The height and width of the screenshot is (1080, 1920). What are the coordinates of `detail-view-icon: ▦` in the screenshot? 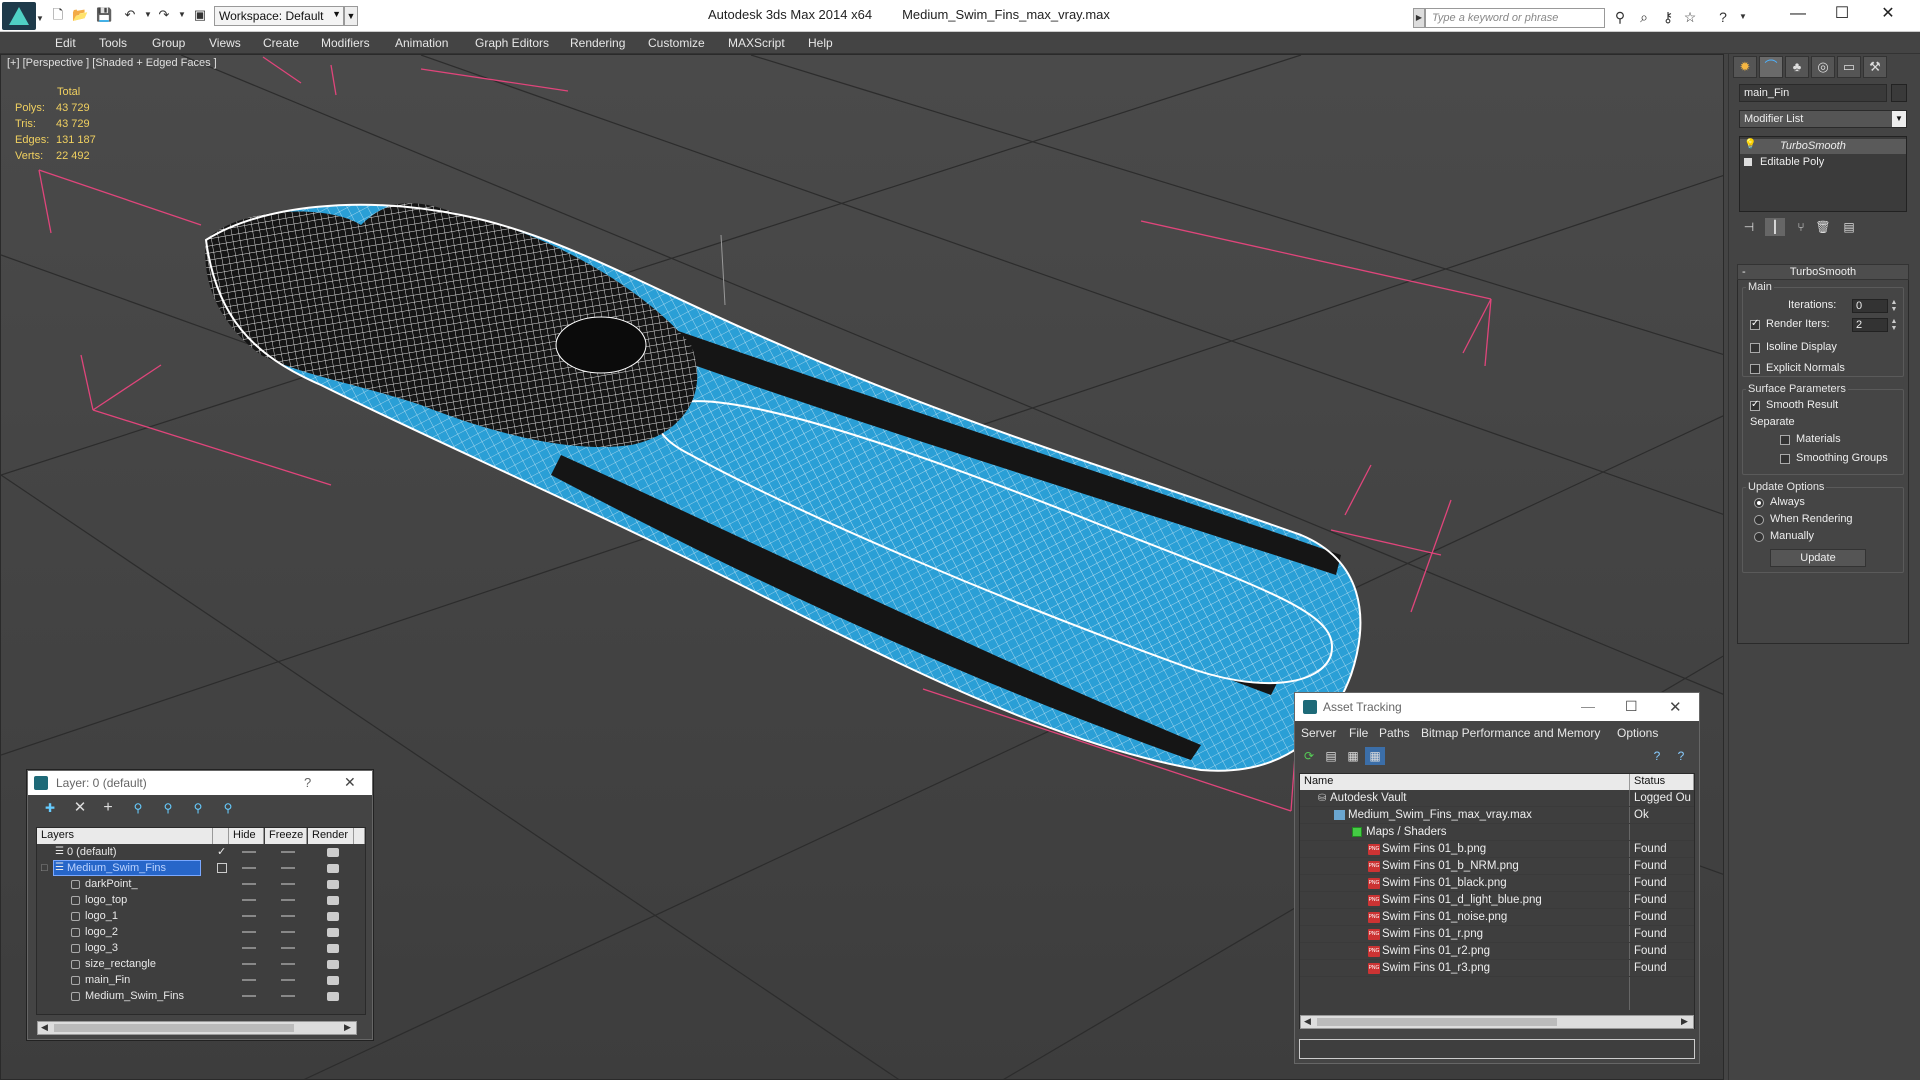 It's located at (1353, 756).